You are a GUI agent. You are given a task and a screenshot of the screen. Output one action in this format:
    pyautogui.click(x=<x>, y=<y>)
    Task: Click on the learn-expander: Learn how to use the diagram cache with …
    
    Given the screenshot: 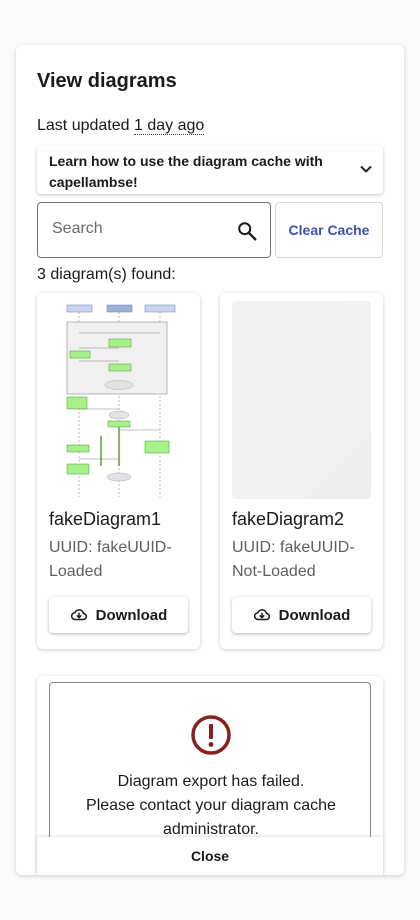 What is the action you would take?
    pyautogui.click(x=210, y=170)
    